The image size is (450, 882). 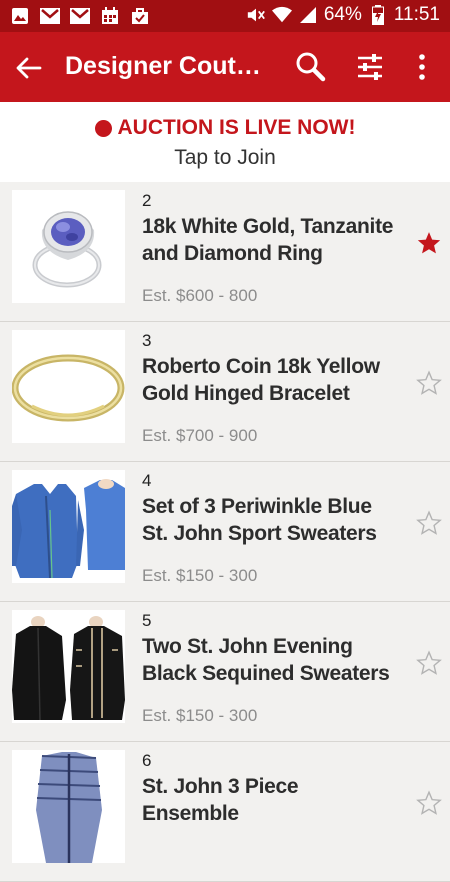 What do you see at coordinates (200, 435) in the screenshot?
I see `lot-estimate: Est. $700 - 900` at bounding box center [200, 435].